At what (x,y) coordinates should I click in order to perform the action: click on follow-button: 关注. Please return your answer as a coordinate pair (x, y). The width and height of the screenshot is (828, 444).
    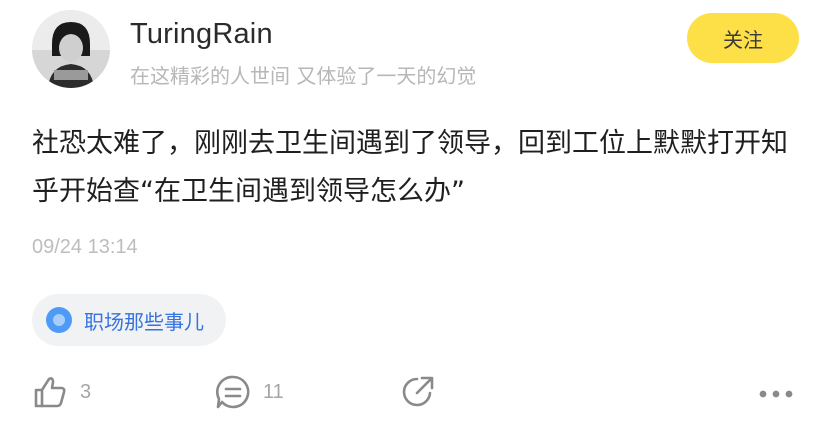
    Looking at the image, I should click on (743, 38).